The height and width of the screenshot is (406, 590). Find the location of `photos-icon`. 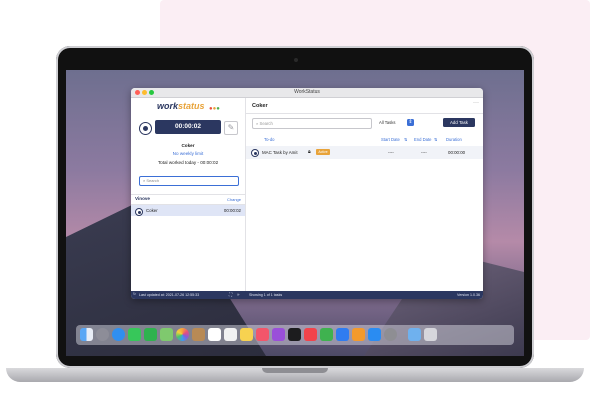

photos-icon is located at coordinates (182, 334).